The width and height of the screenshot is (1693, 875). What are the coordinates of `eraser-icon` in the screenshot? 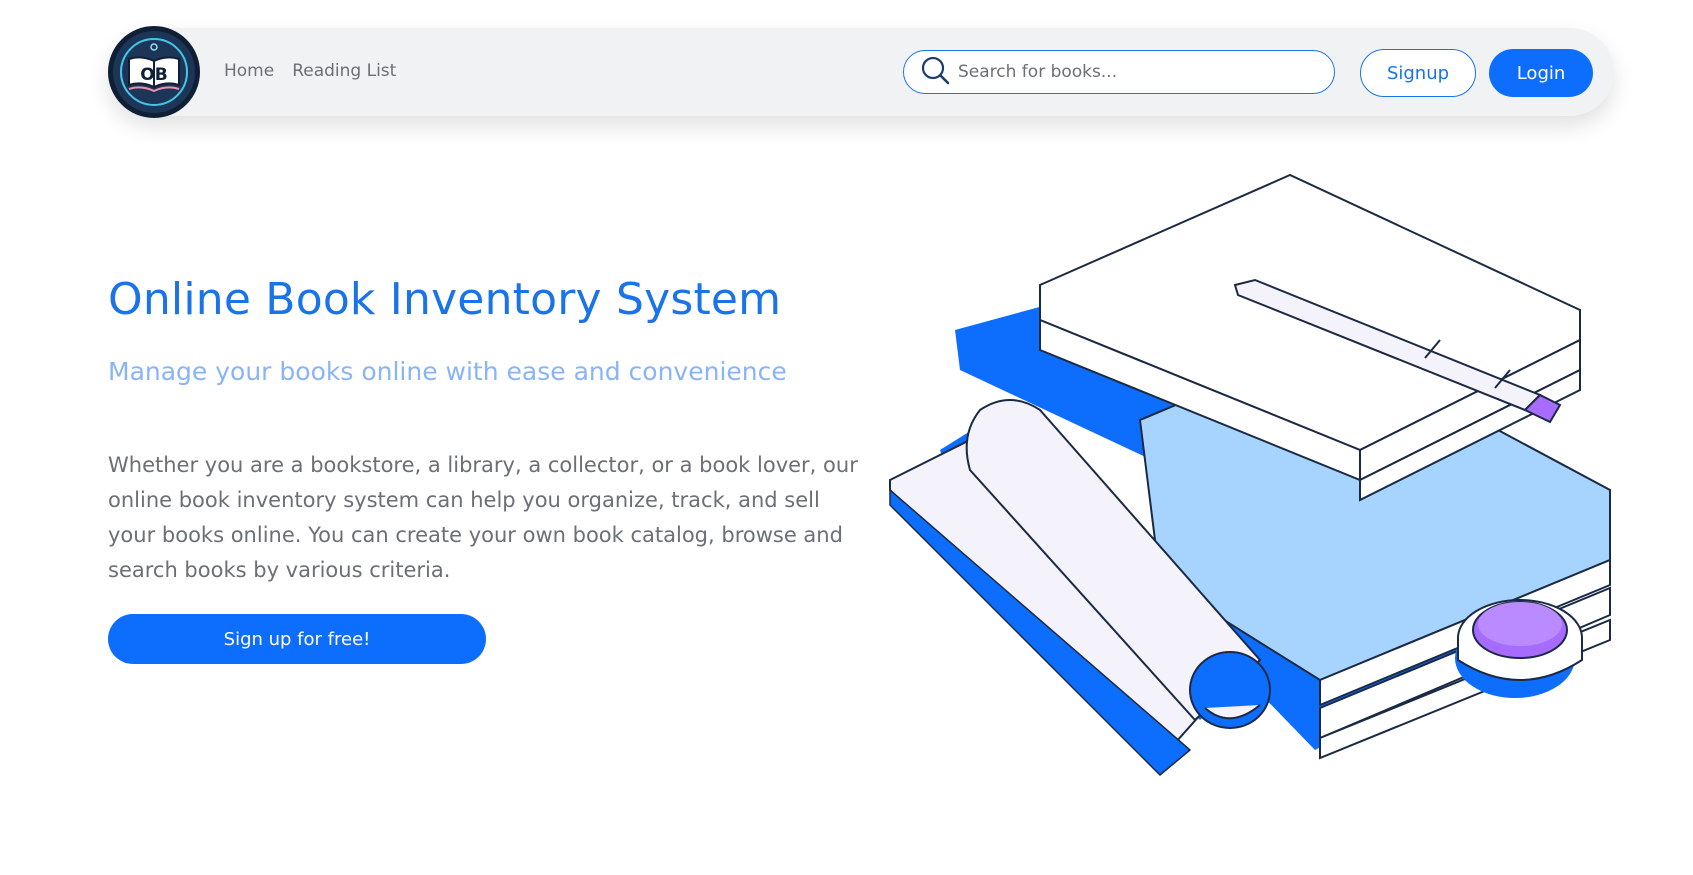 It's located at (1519, 648).